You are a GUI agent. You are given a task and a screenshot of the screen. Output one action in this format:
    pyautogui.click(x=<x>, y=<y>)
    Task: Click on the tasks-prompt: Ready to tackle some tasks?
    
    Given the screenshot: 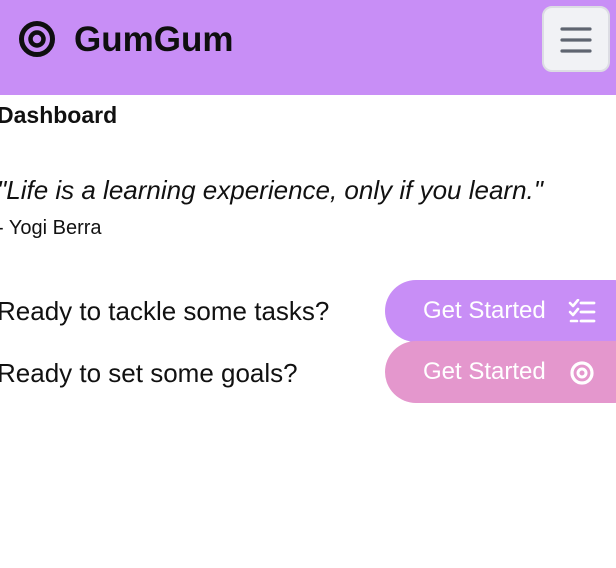 What is the action you would take?
    pyautogui.click(x=165, y=311)
    